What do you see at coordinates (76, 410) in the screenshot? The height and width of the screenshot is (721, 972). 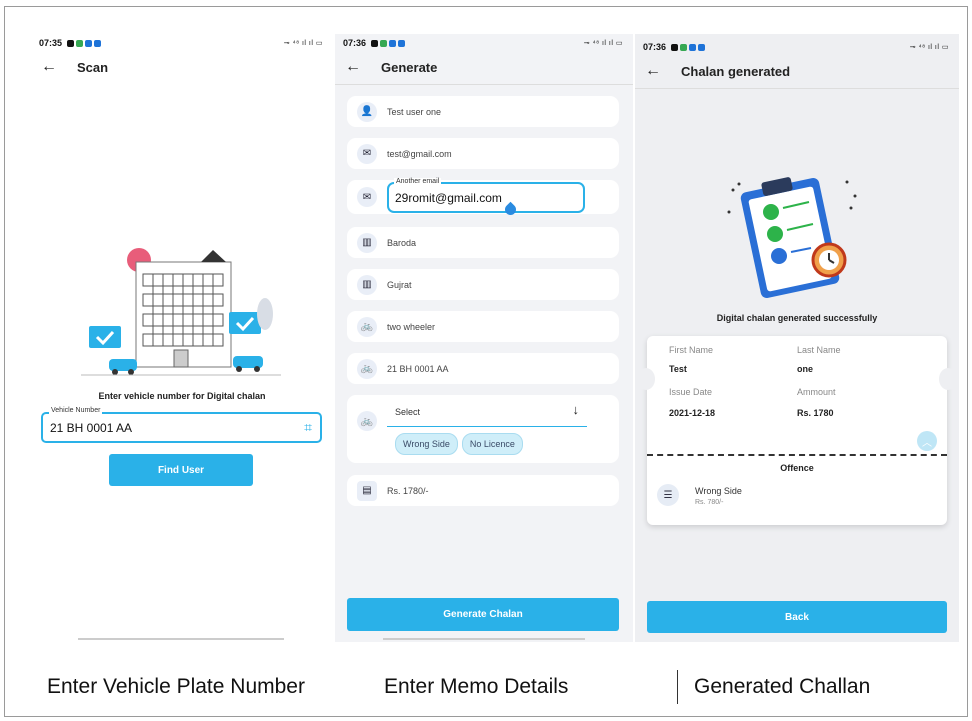 I see `vehicle-number-label: Vehicle Number` at bounding box center [76, 410].